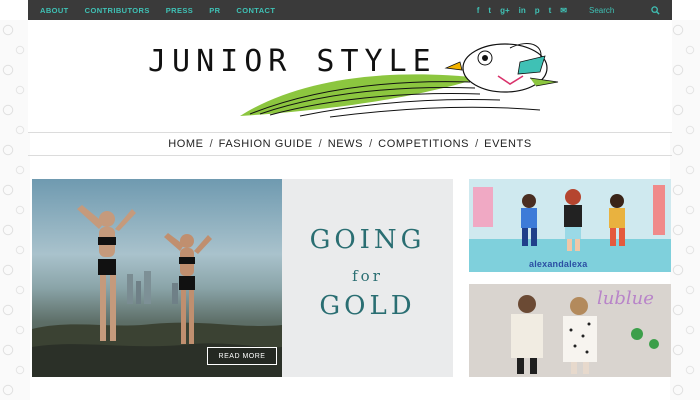 The width and height of the screenshot is (700, 400). I want to click on search-area, so click(624, 10).